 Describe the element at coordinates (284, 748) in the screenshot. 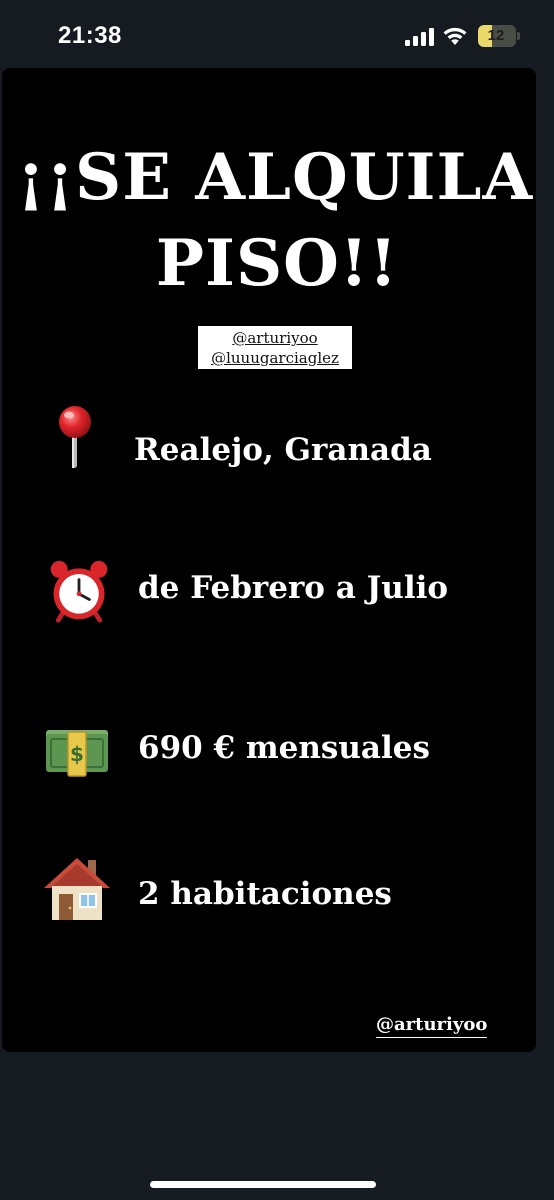

I see `price-text: 690 € mensuales` at that location.